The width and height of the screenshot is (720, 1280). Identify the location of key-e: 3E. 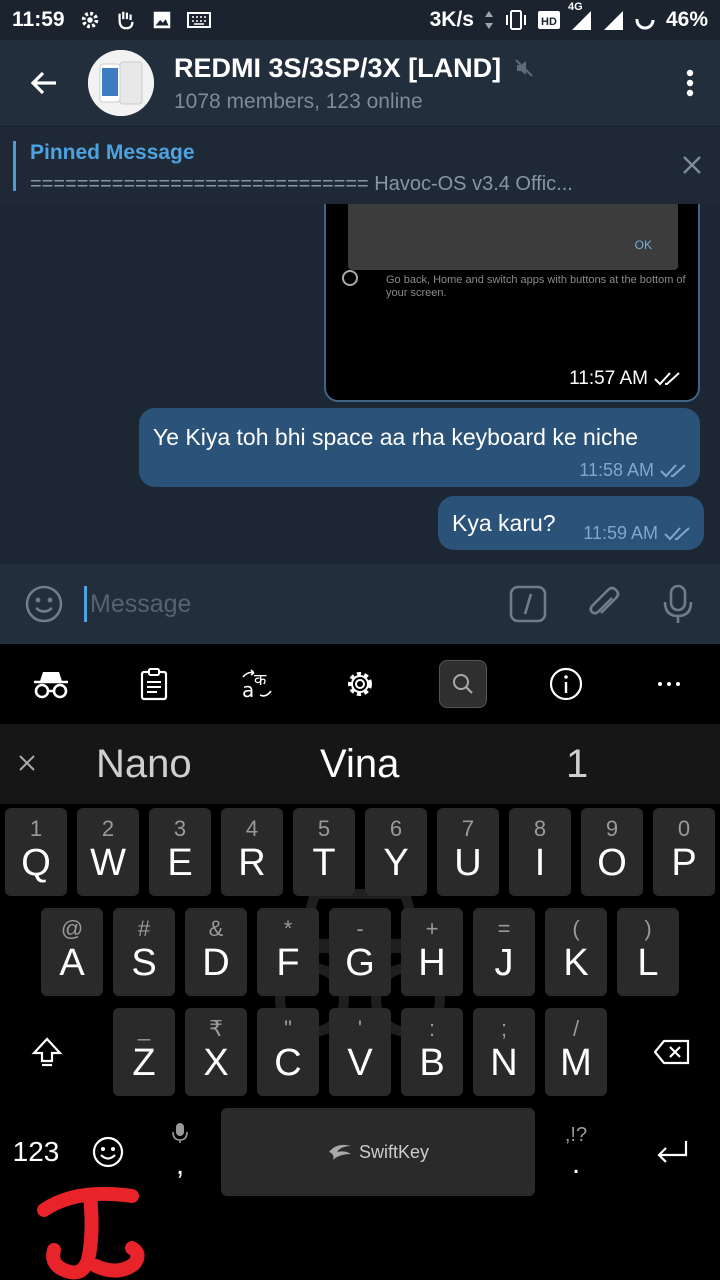
(180, 852).